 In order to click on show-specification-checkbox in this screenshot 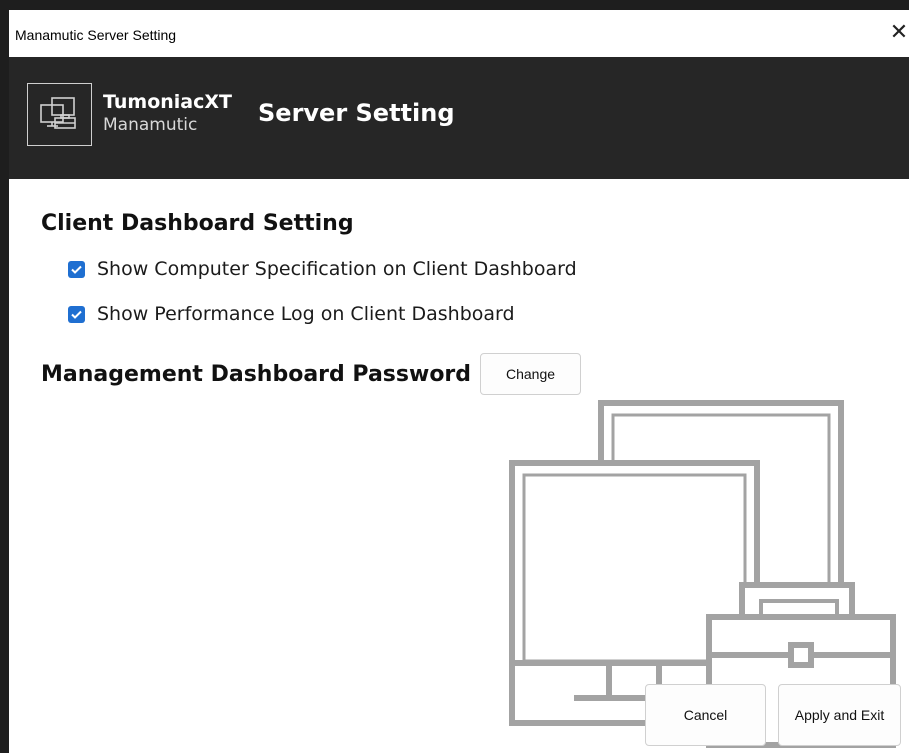, I will do `click(76, 269)`.